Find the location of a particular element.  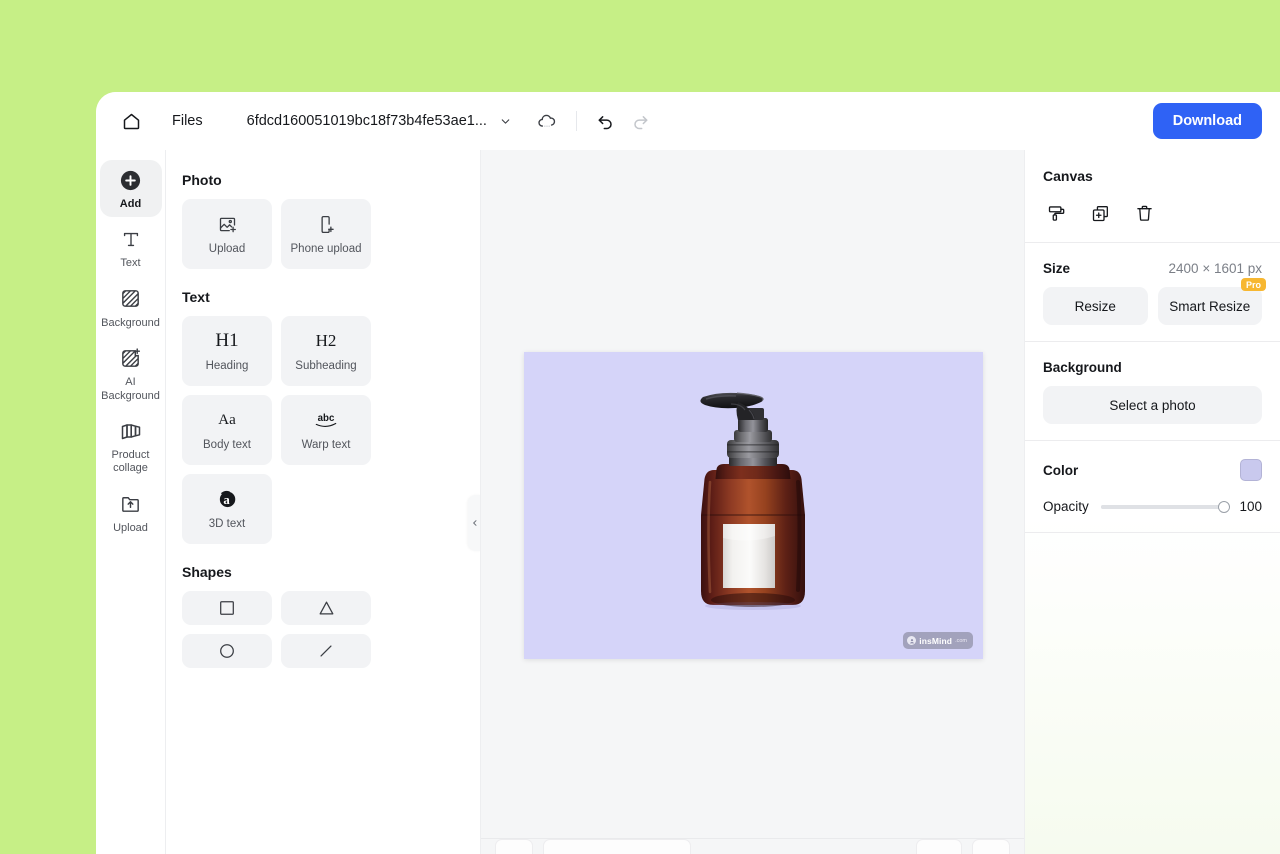

sidebar-item-text: Text is located at coordinates (131, 247).